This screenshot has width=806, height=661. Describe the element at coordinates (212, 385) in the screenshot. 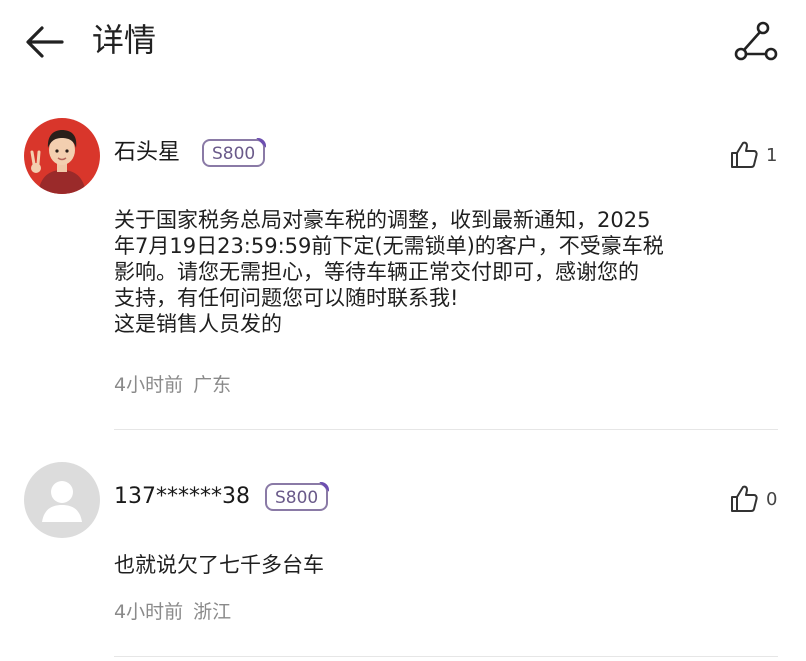

I see `comment-location: 广东` at that location.